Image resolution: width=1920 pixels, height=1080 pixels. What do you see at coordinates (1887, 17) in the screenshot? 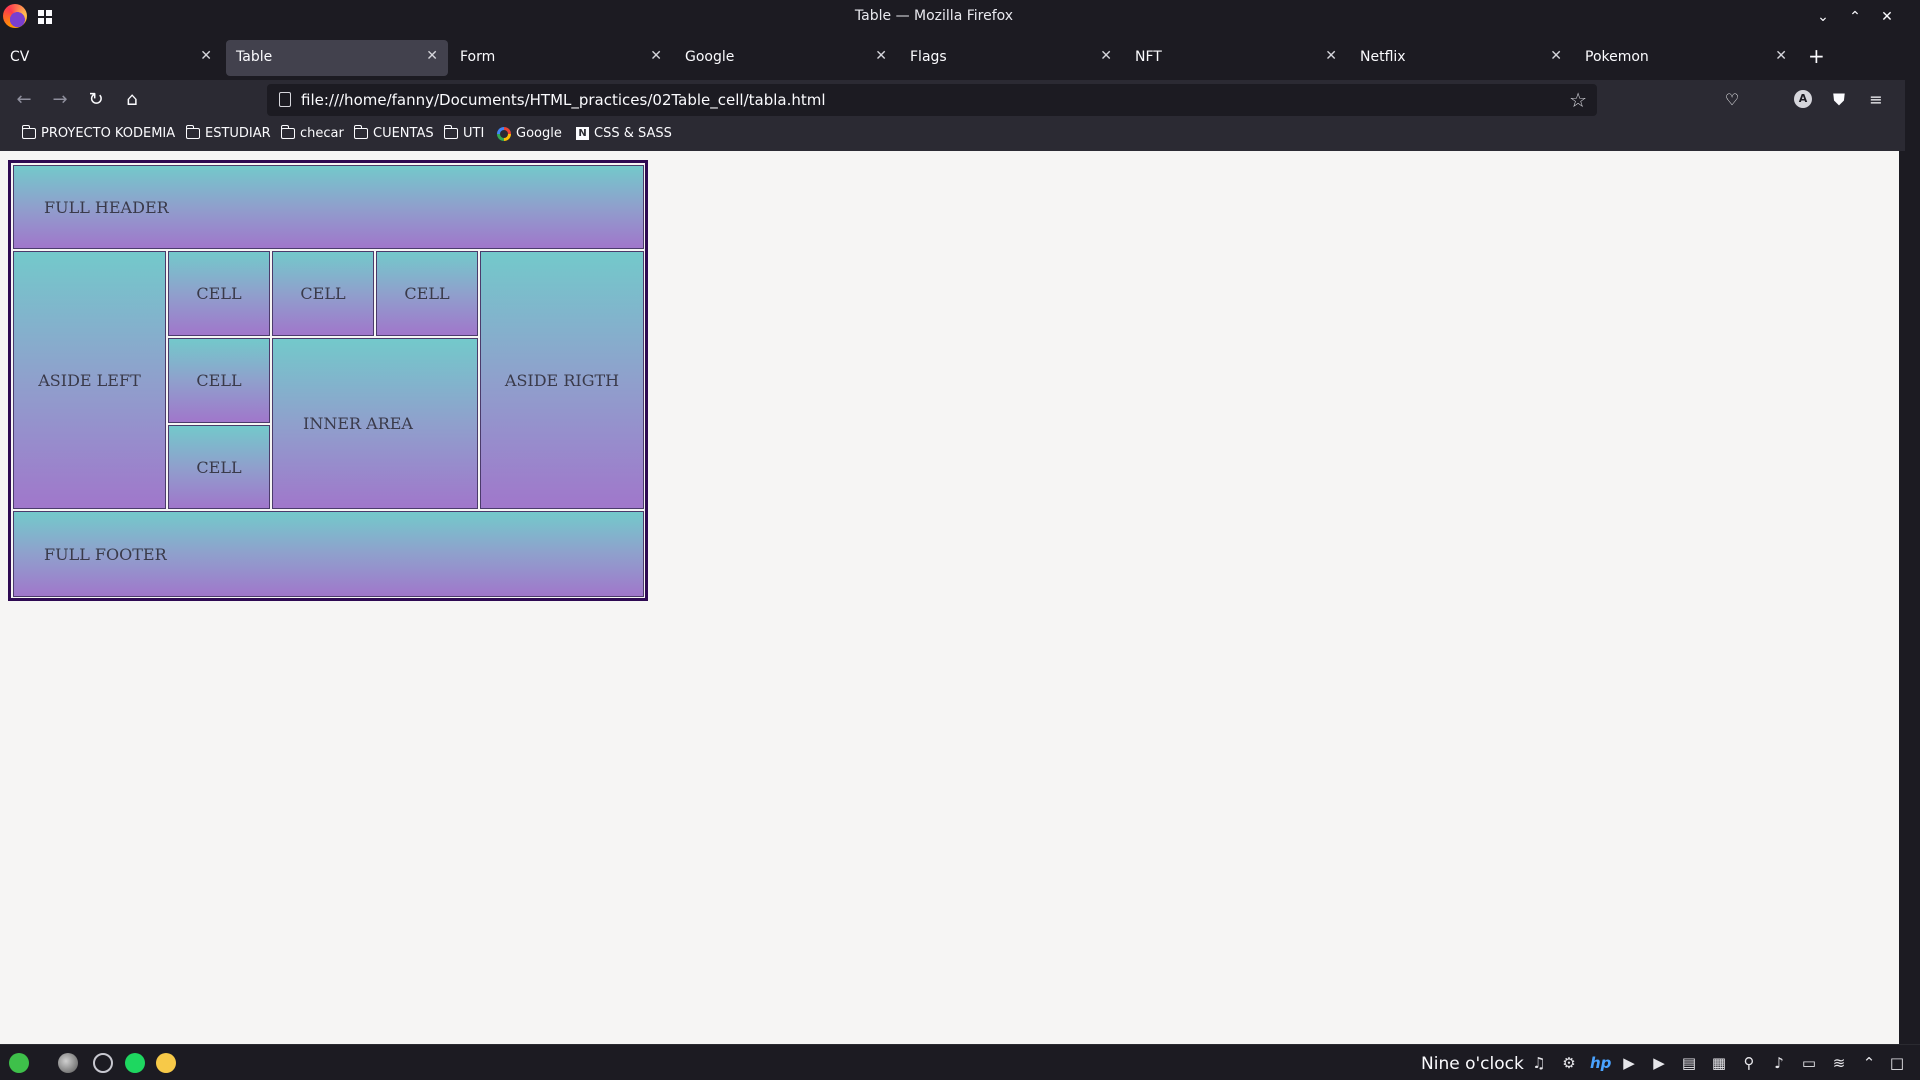
I see `close-window-button: ✕` at bounding box center [1887, 17].